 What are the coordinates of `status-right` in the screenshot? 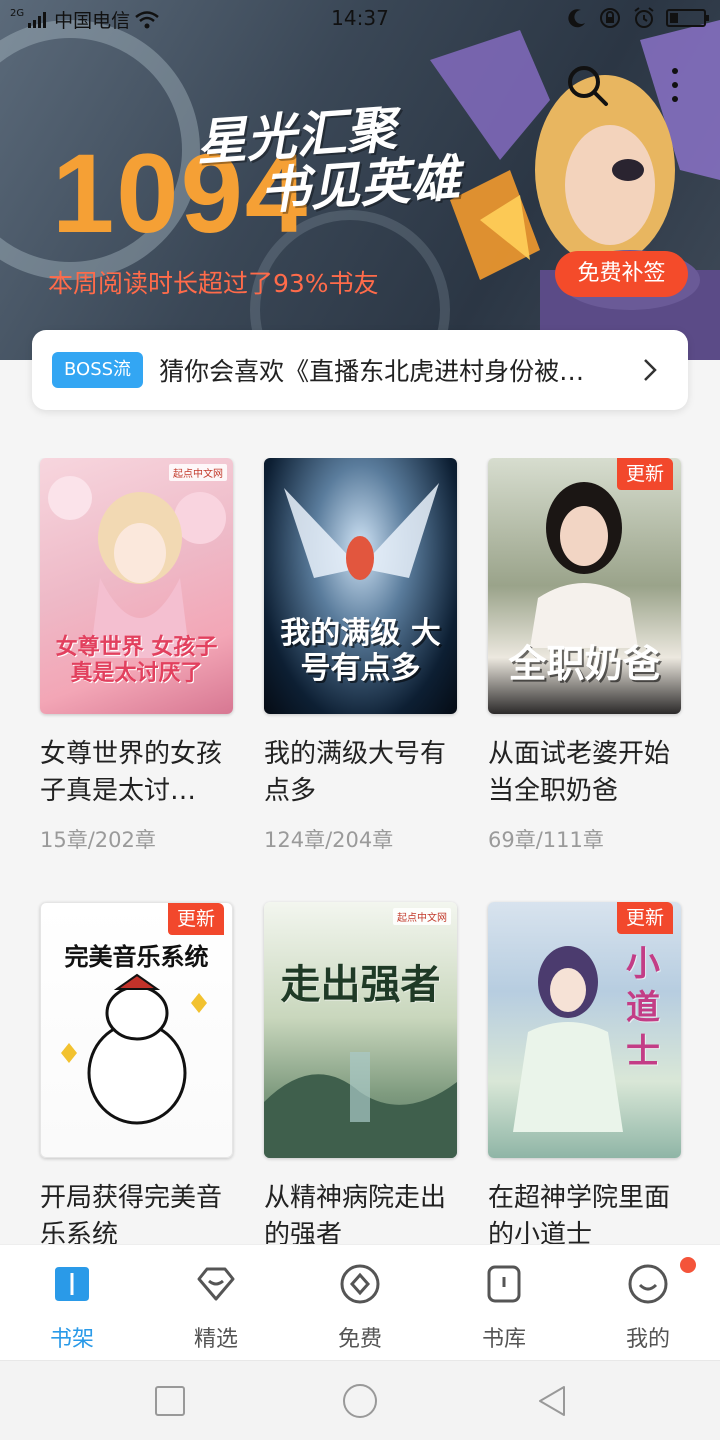 It's located at (637, 18).